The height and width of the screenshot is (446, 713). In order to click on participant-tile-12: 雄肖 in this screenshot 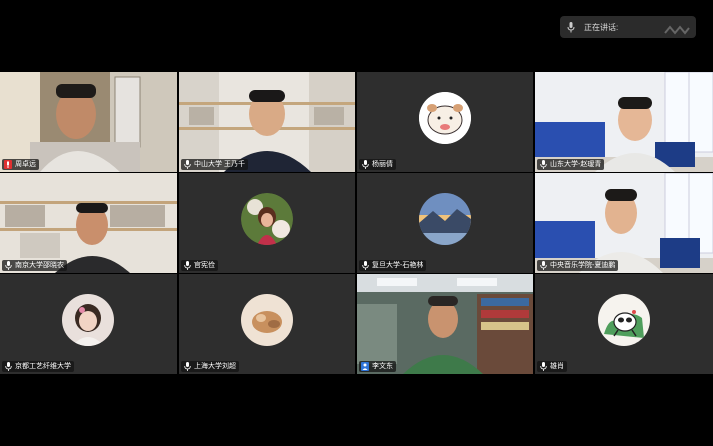, I will do `click(624, 324)`.